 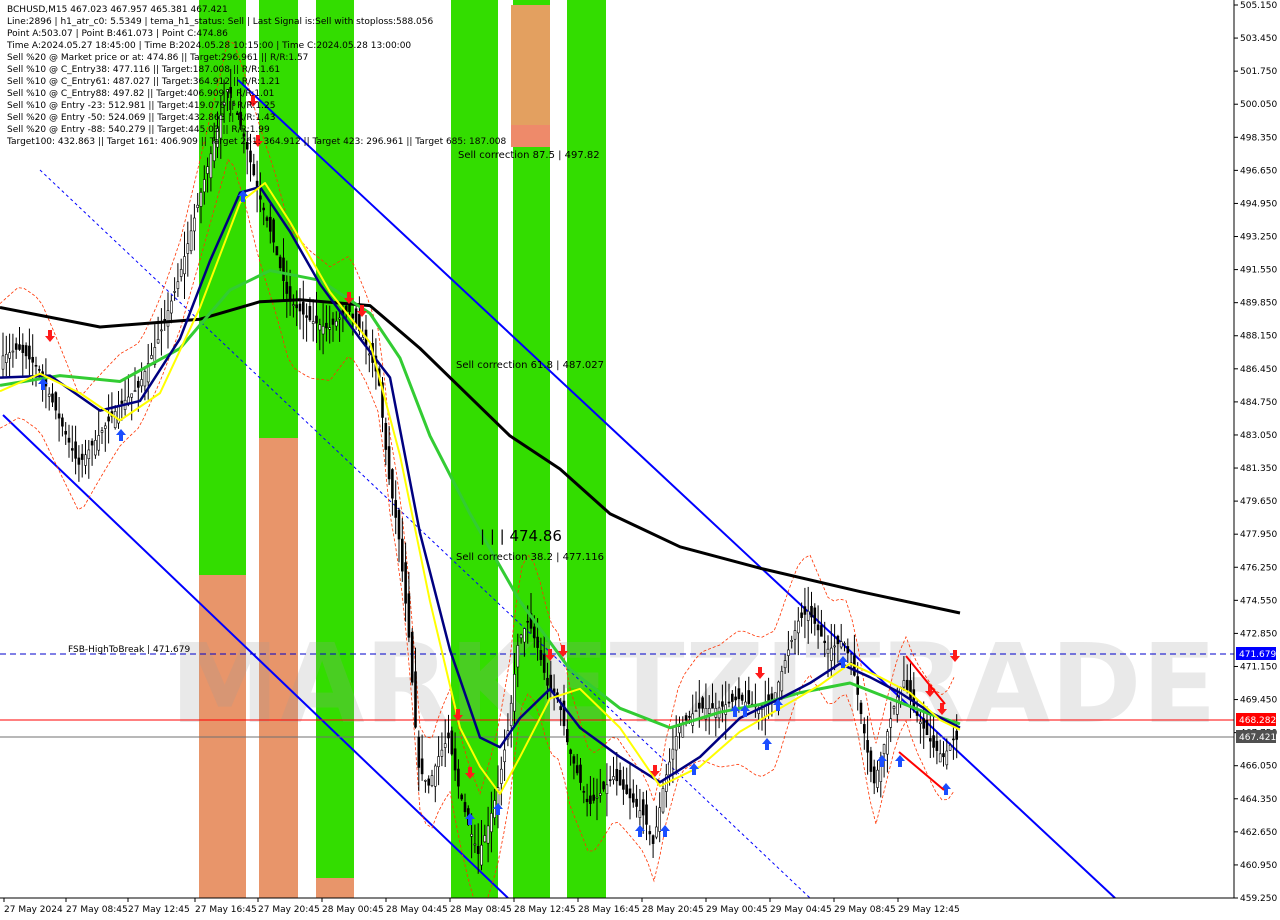 I want to click on price-tick-label: 464.350, so click(x=1258, y=800).